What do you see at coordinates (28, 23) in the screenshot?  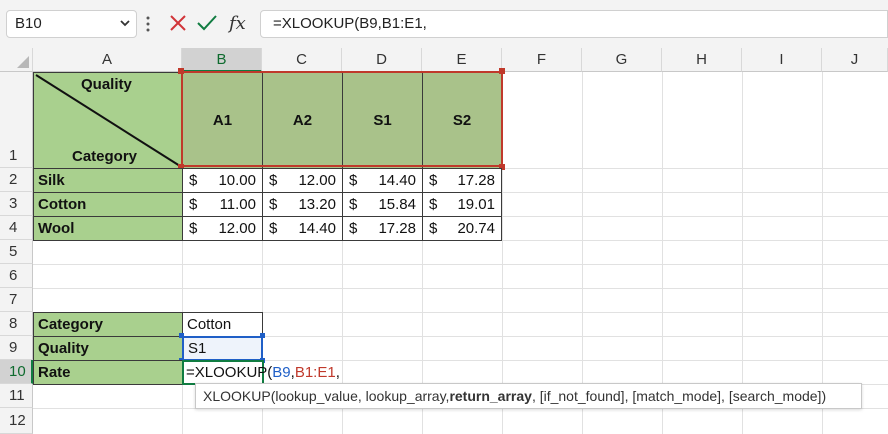 I see `name-box-value: B10` at bounding box center [28, 23].